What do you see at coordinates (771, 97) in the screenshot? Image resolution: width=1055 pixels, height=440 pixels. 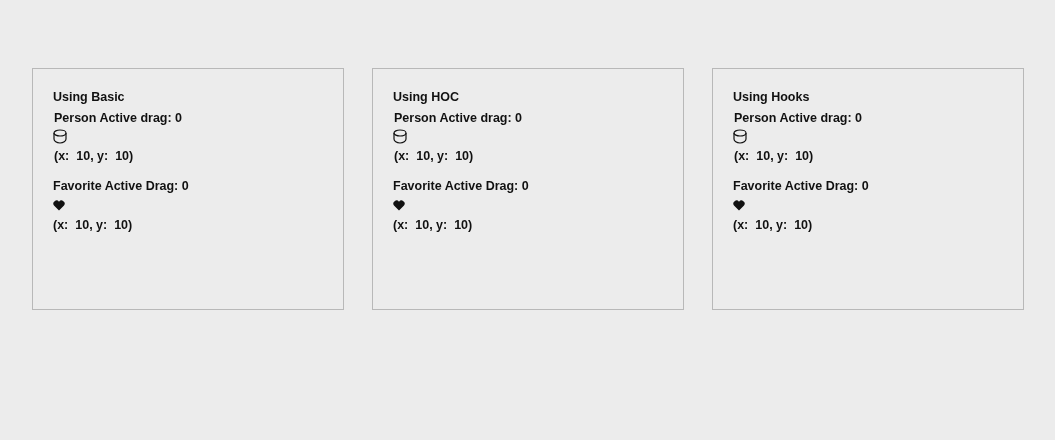 I see `panel-title: Using Hooks` at bounding box center [771, 97].